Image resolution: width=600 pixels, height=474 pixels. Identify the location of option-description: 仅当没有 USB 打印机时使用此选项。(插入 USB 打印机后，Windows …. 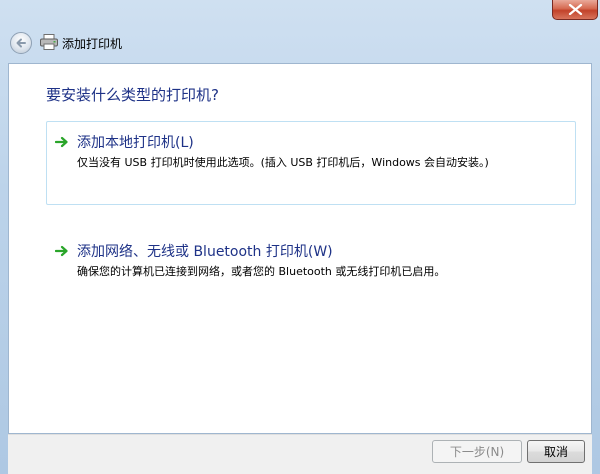
(283, 162).